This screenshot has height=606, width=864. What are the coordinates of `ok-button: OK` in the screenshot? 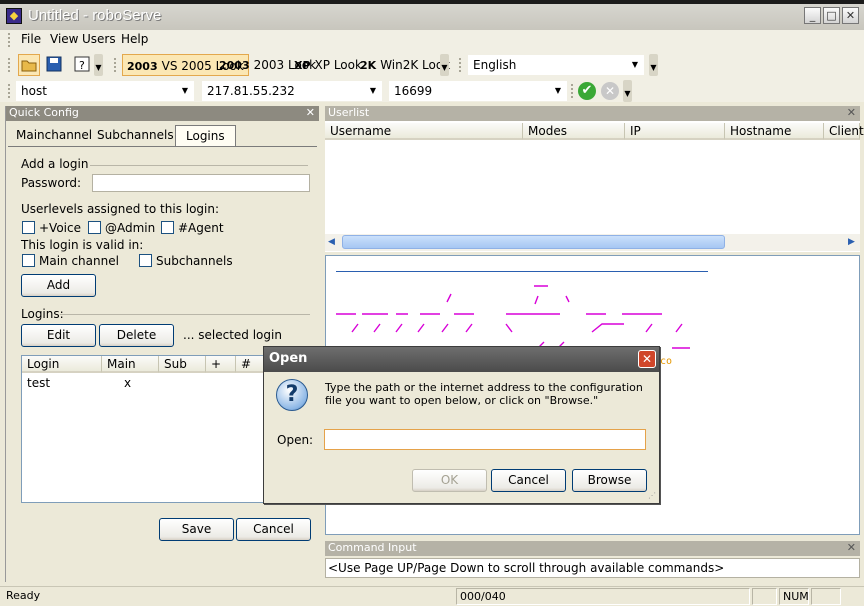 It's located at (449, 480).